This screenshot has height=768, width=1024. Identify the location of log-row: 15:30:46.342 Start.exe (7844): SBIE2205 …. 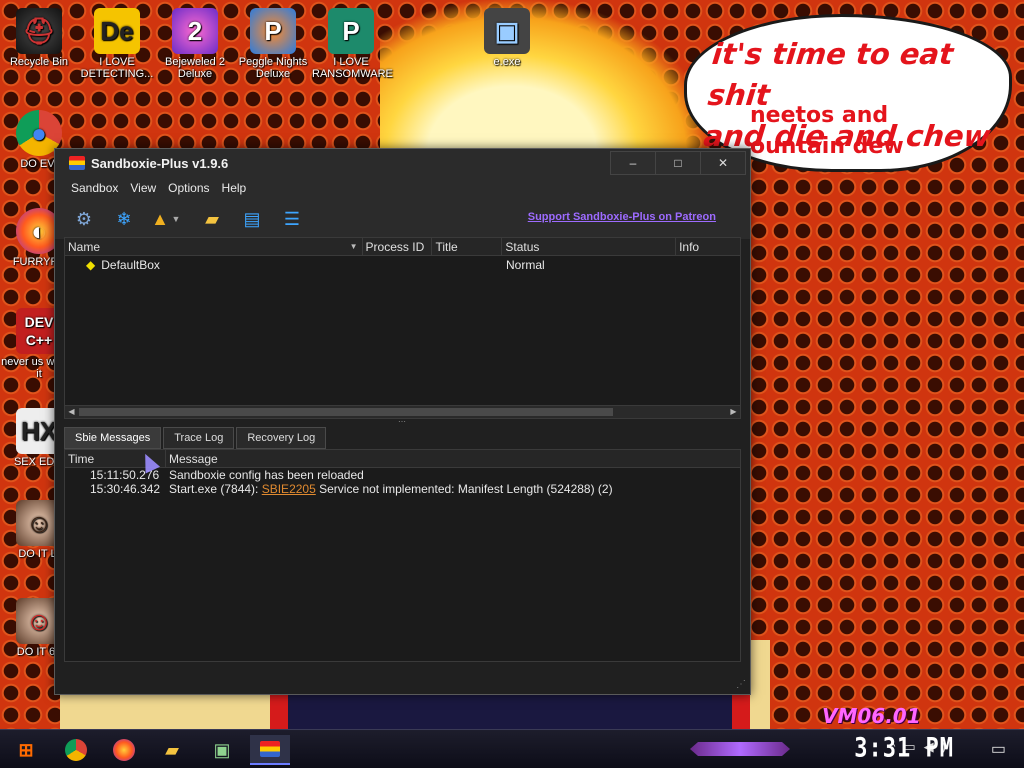
(402, 489).